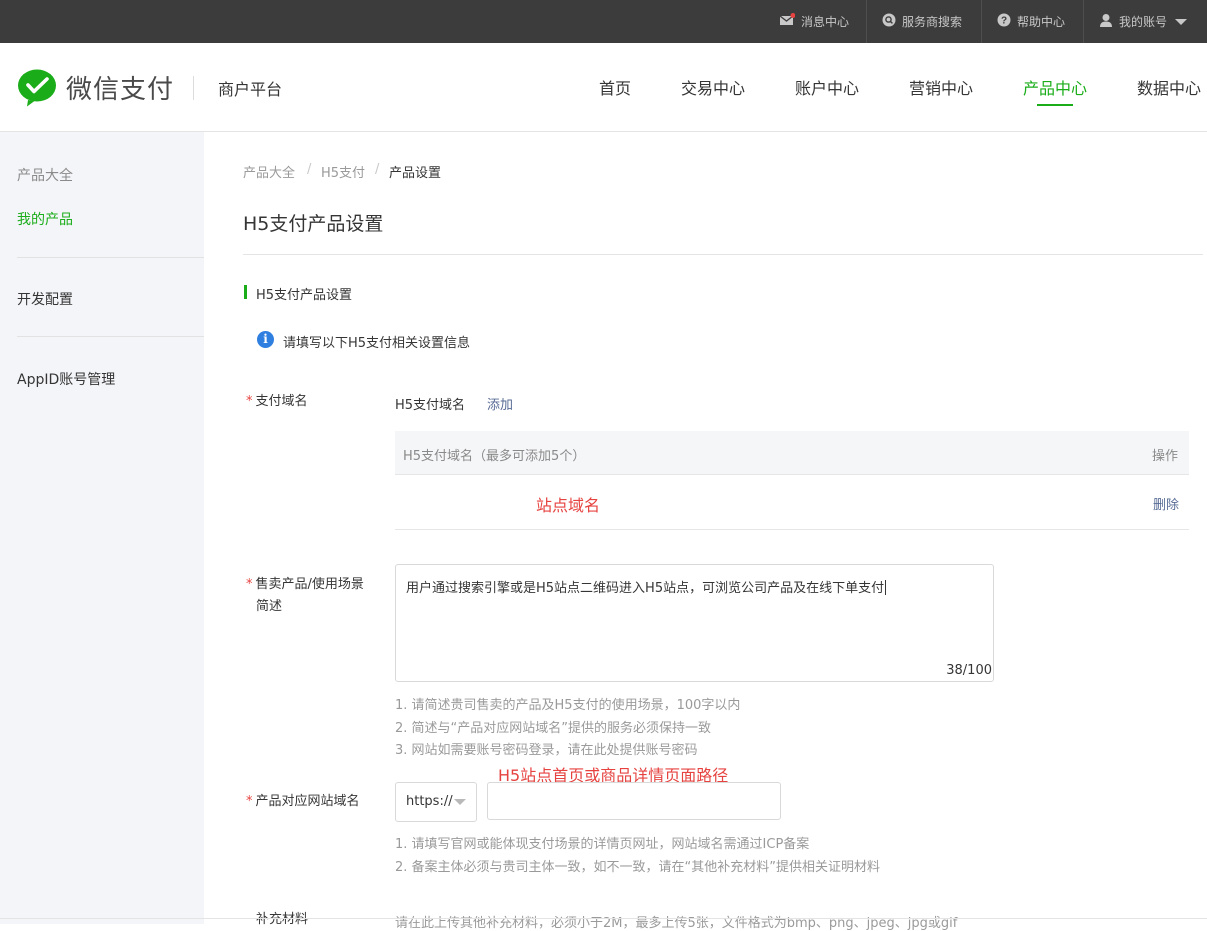 This screenshot has height=931, width=1207. Describe the element at coordinates (787, 21) in the screenshot. I see `mail-icon` at that location.